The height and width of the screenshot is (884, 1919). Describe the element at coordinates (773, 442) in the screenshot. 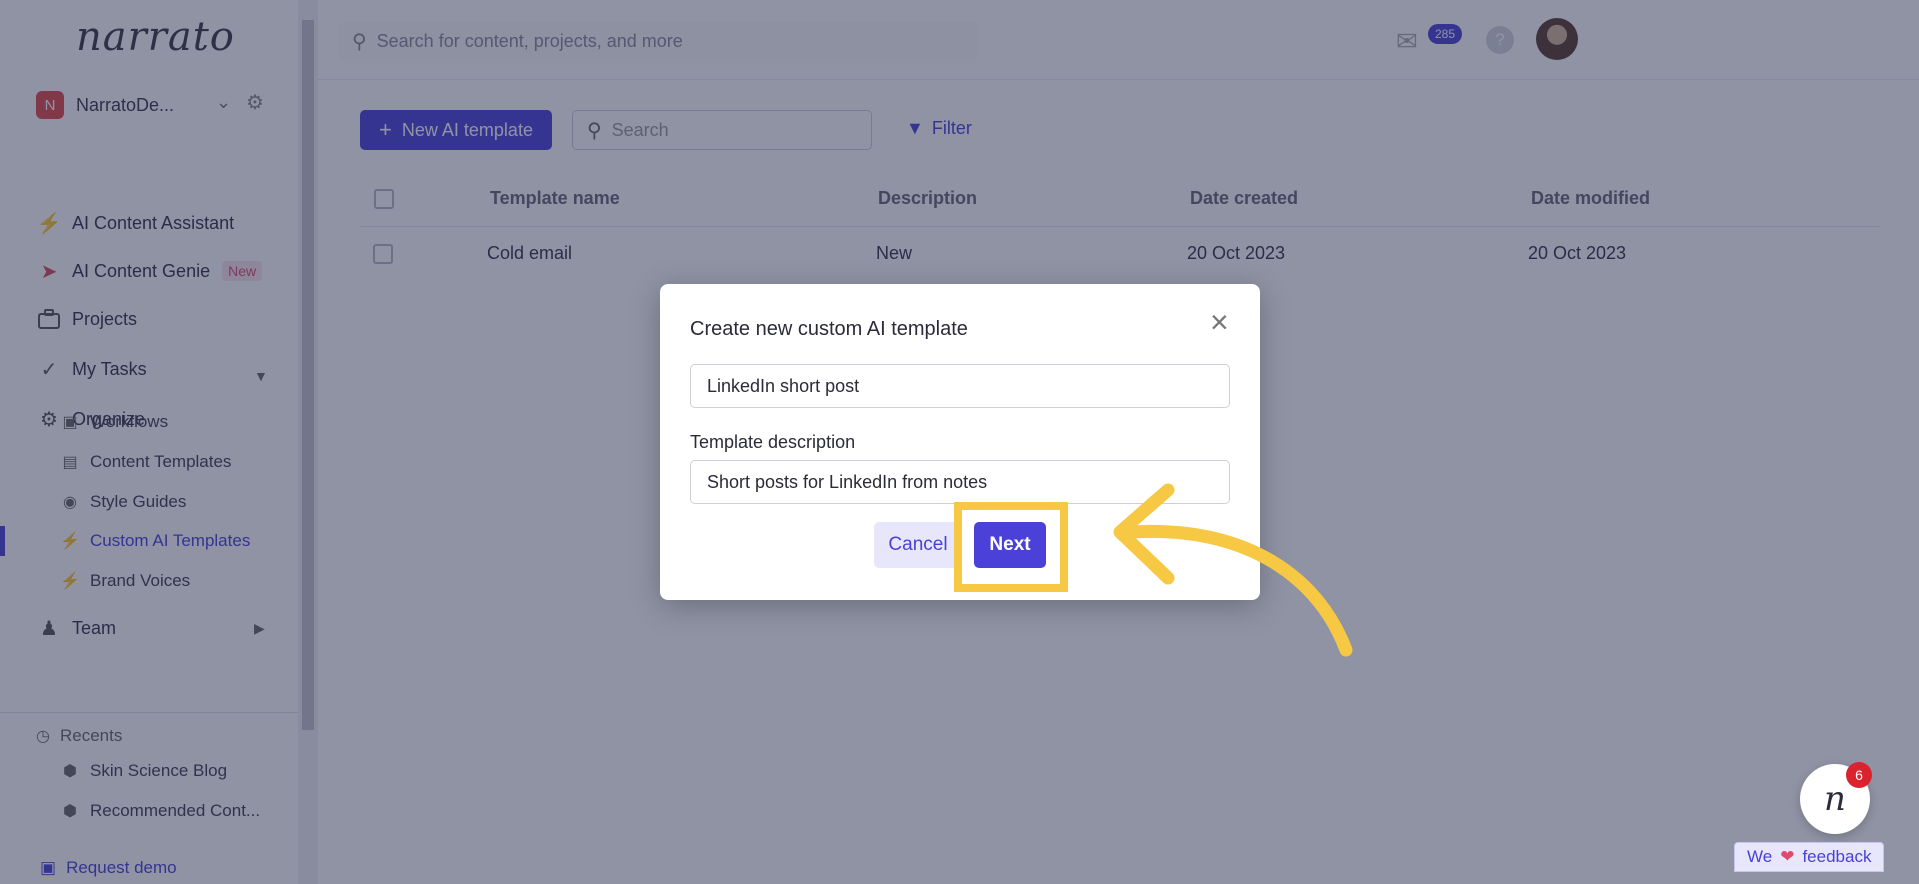

I see `template-description-label: Template description` at that location.